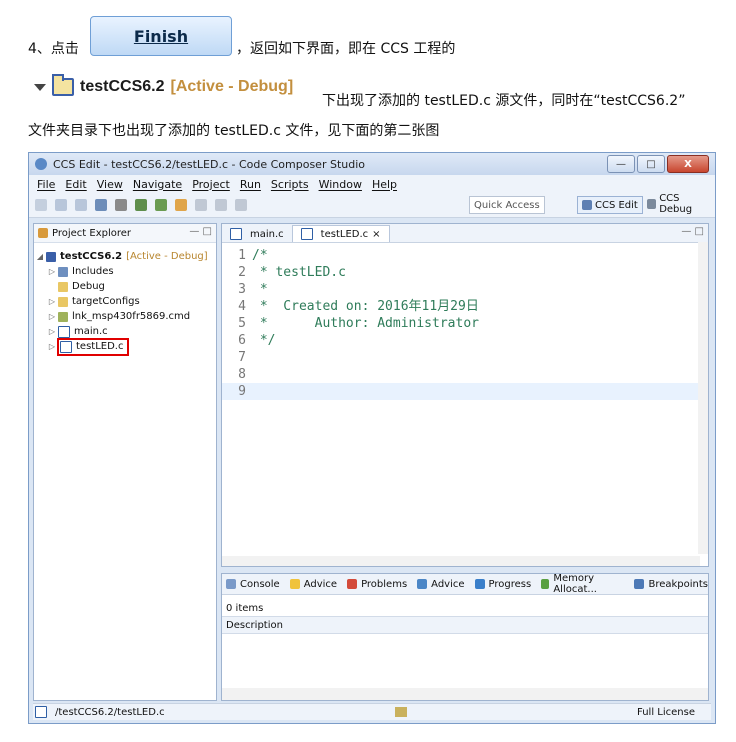  I want to click on project-explorer-icon, so click(43, 233).